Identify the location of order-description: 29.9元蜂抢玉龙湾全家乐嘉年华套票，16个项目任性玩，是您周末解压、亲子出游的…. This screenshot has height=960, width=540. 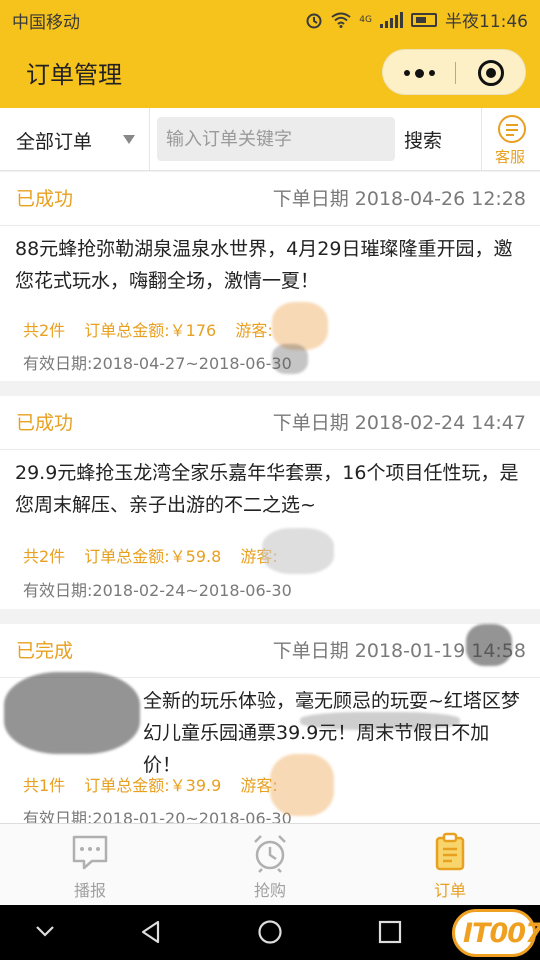
(267, 489).